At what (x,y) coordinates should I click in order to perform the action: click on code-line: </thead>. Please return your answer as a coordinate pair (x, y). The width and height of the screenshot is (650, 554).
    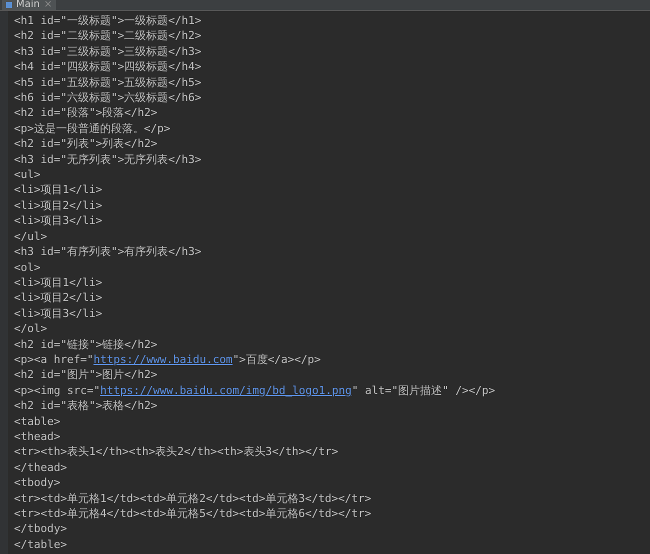
    Looking at the image, I should click on (41, 468).